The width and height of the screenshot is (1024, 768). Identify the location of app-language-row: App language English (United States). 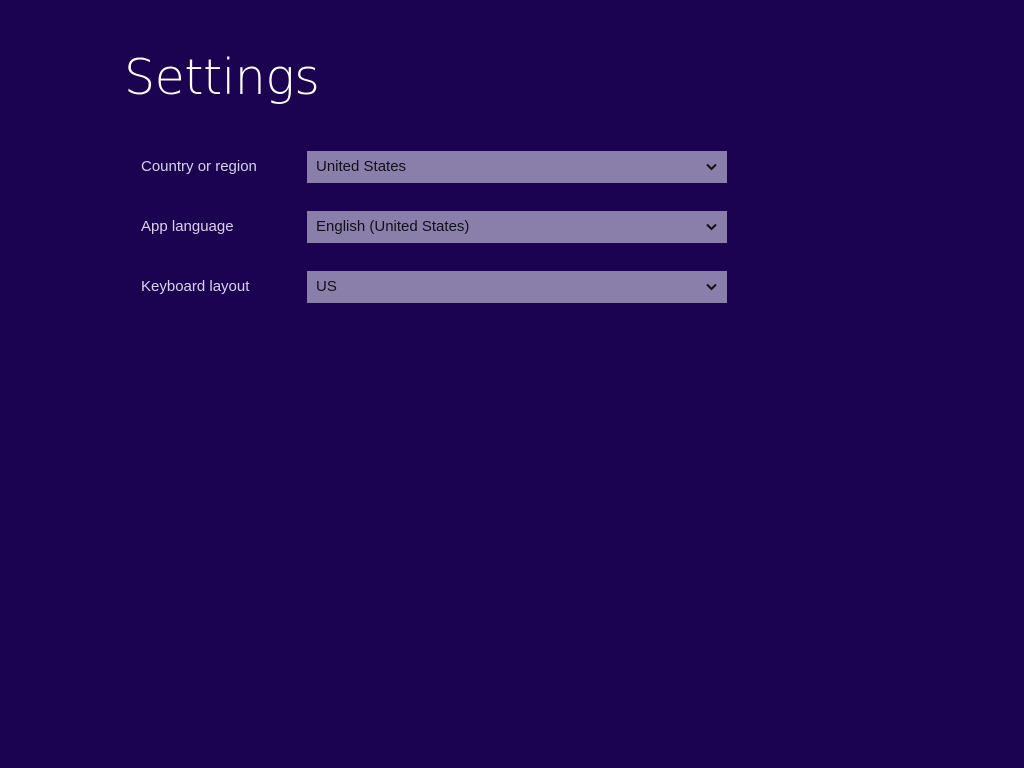
(436, 227).